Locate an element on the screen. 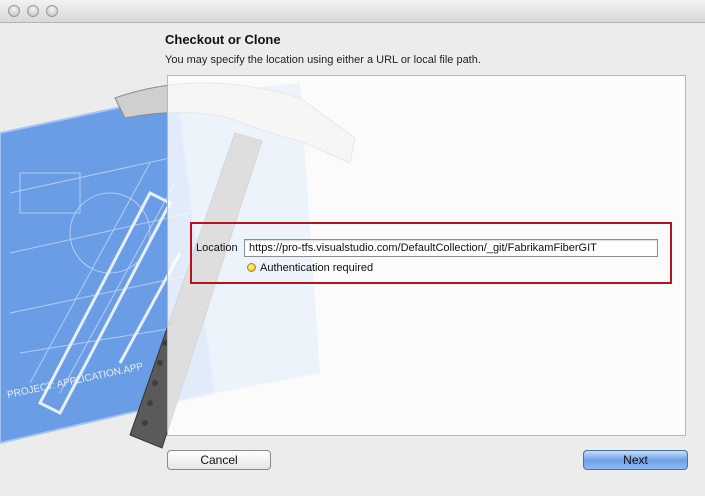  authentication-status: Authentication required is located at coordinates (317, 268).